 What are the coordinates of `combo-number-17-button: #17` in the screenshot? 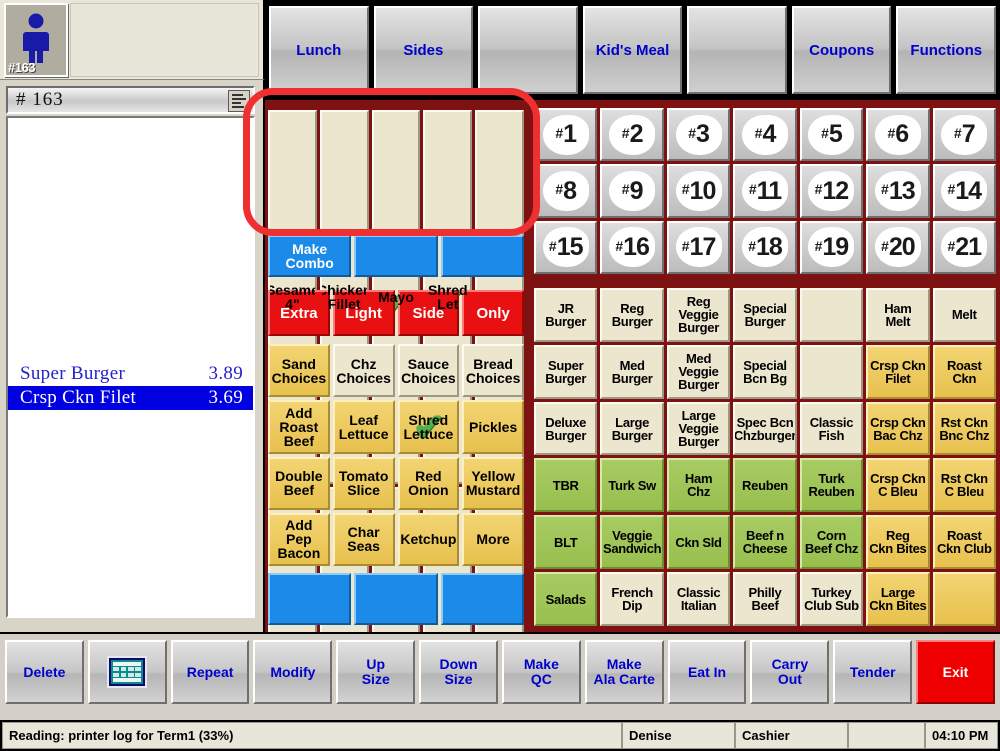 It's located at (698, 247).